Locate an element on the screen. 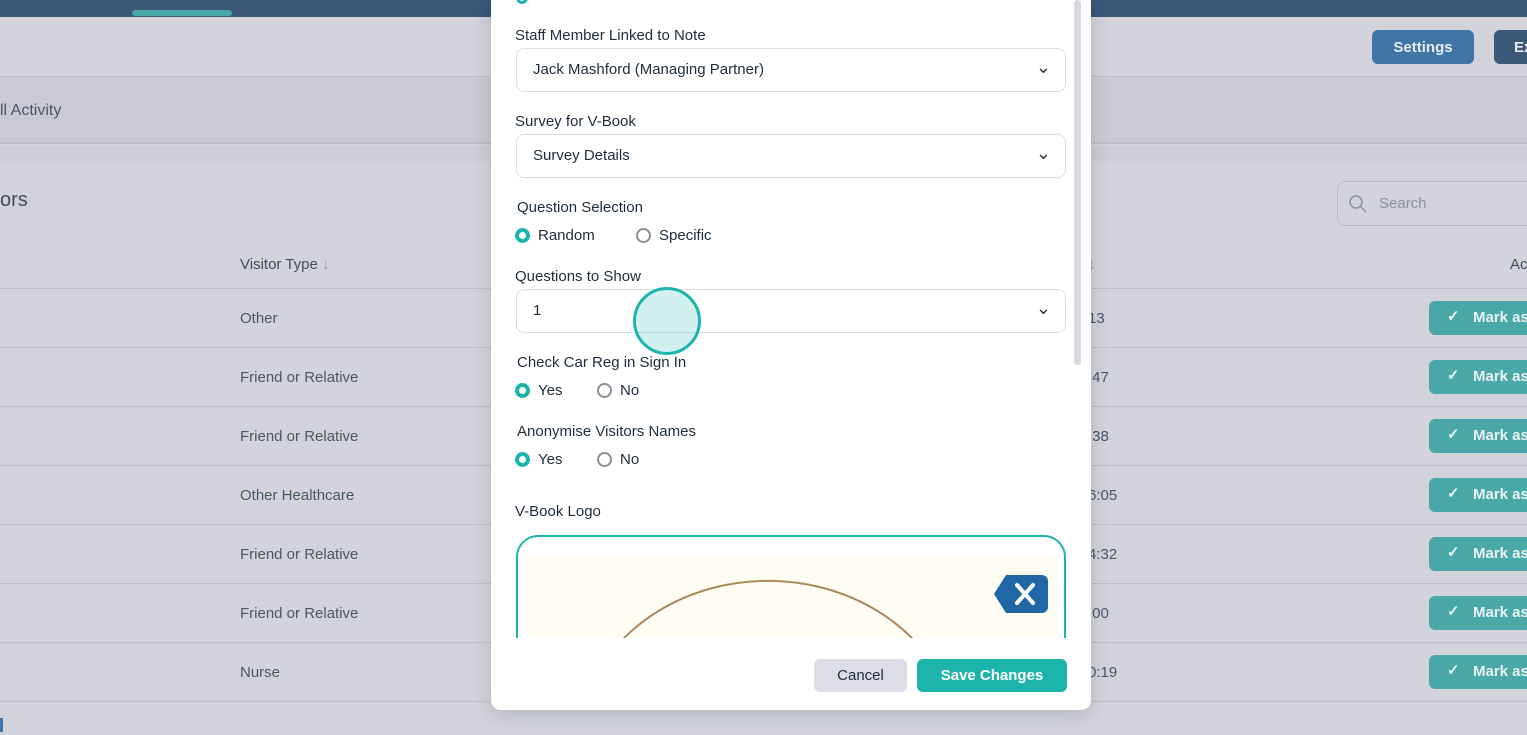 This screenshot has width=1527, height=735. car-reg-label: Check Car Reg in Sign In is located at coordinates (602, 362).